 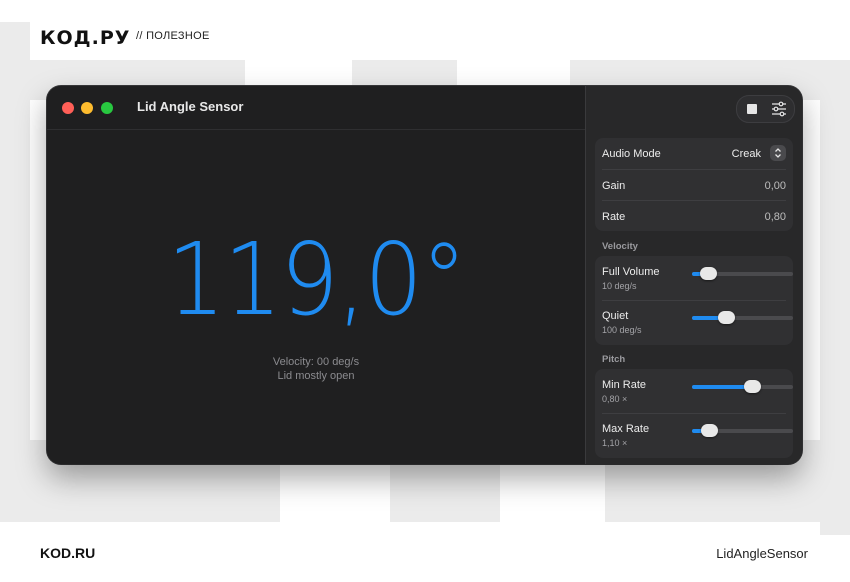 I want to click on audio-mode-value: Creak, so click(x=746, y=154).